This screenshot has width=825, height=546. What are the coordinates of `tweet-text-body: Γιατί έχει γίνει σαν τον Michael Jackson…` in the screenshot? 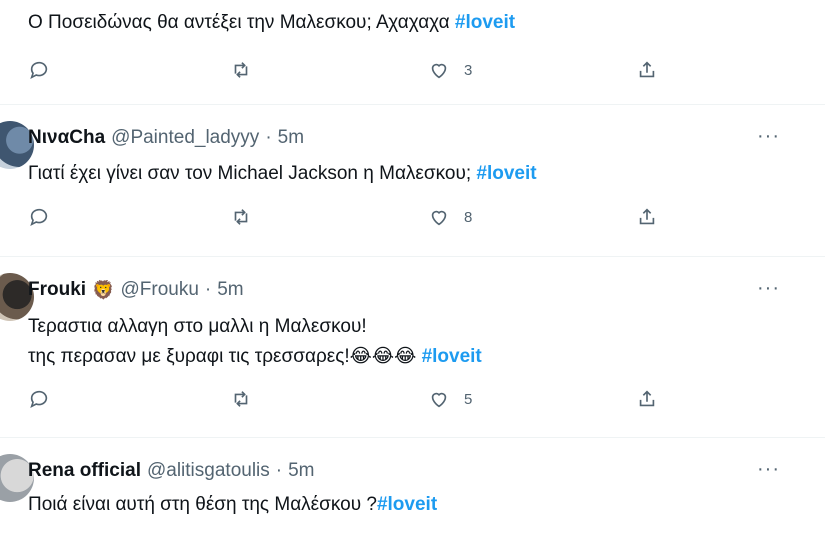 It's located at (252, 173).